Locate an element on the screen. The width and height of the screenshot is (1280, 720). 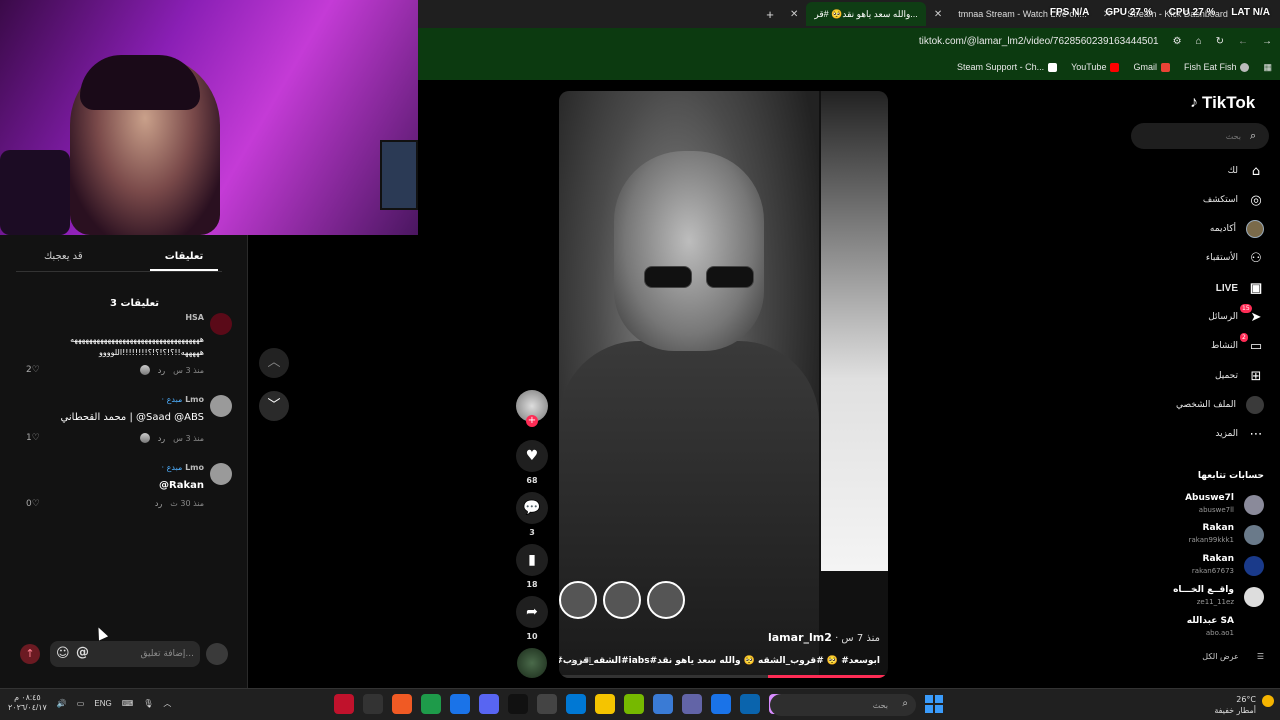
following-account: Rakan rakan99kkk1 is located at coordinates (1204, 536).